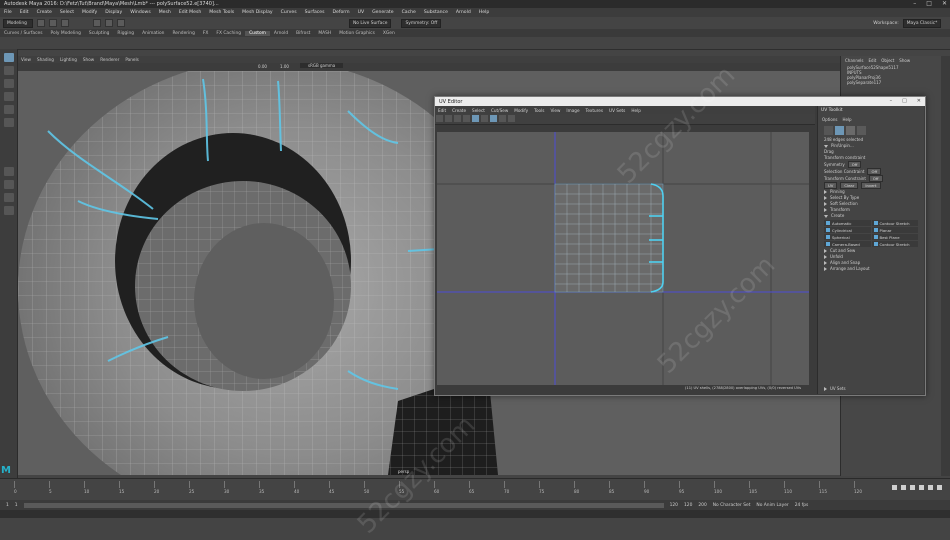 The height and width of the screenshot is (540, 950). What do you see at coordinates (183, 33) in the screenshot?
I see `shelf-tab: Rendering` at bounding box center [183, 33].